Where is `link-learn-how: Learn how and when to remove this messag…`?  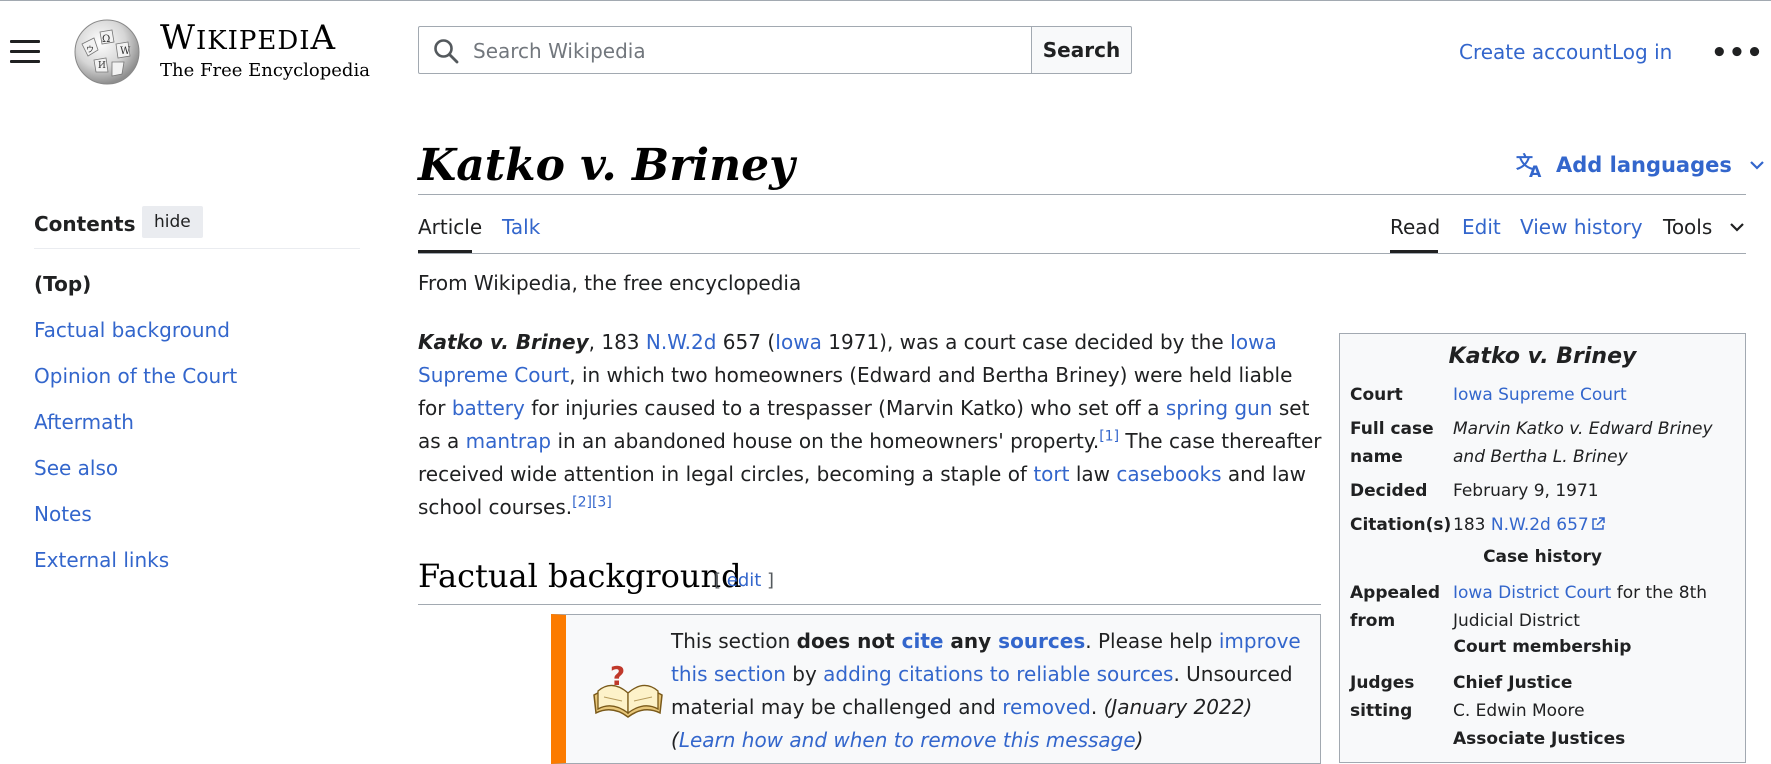
link-learn-how: Learn how and when to remove this messag… is located at coordinates (907, 740).